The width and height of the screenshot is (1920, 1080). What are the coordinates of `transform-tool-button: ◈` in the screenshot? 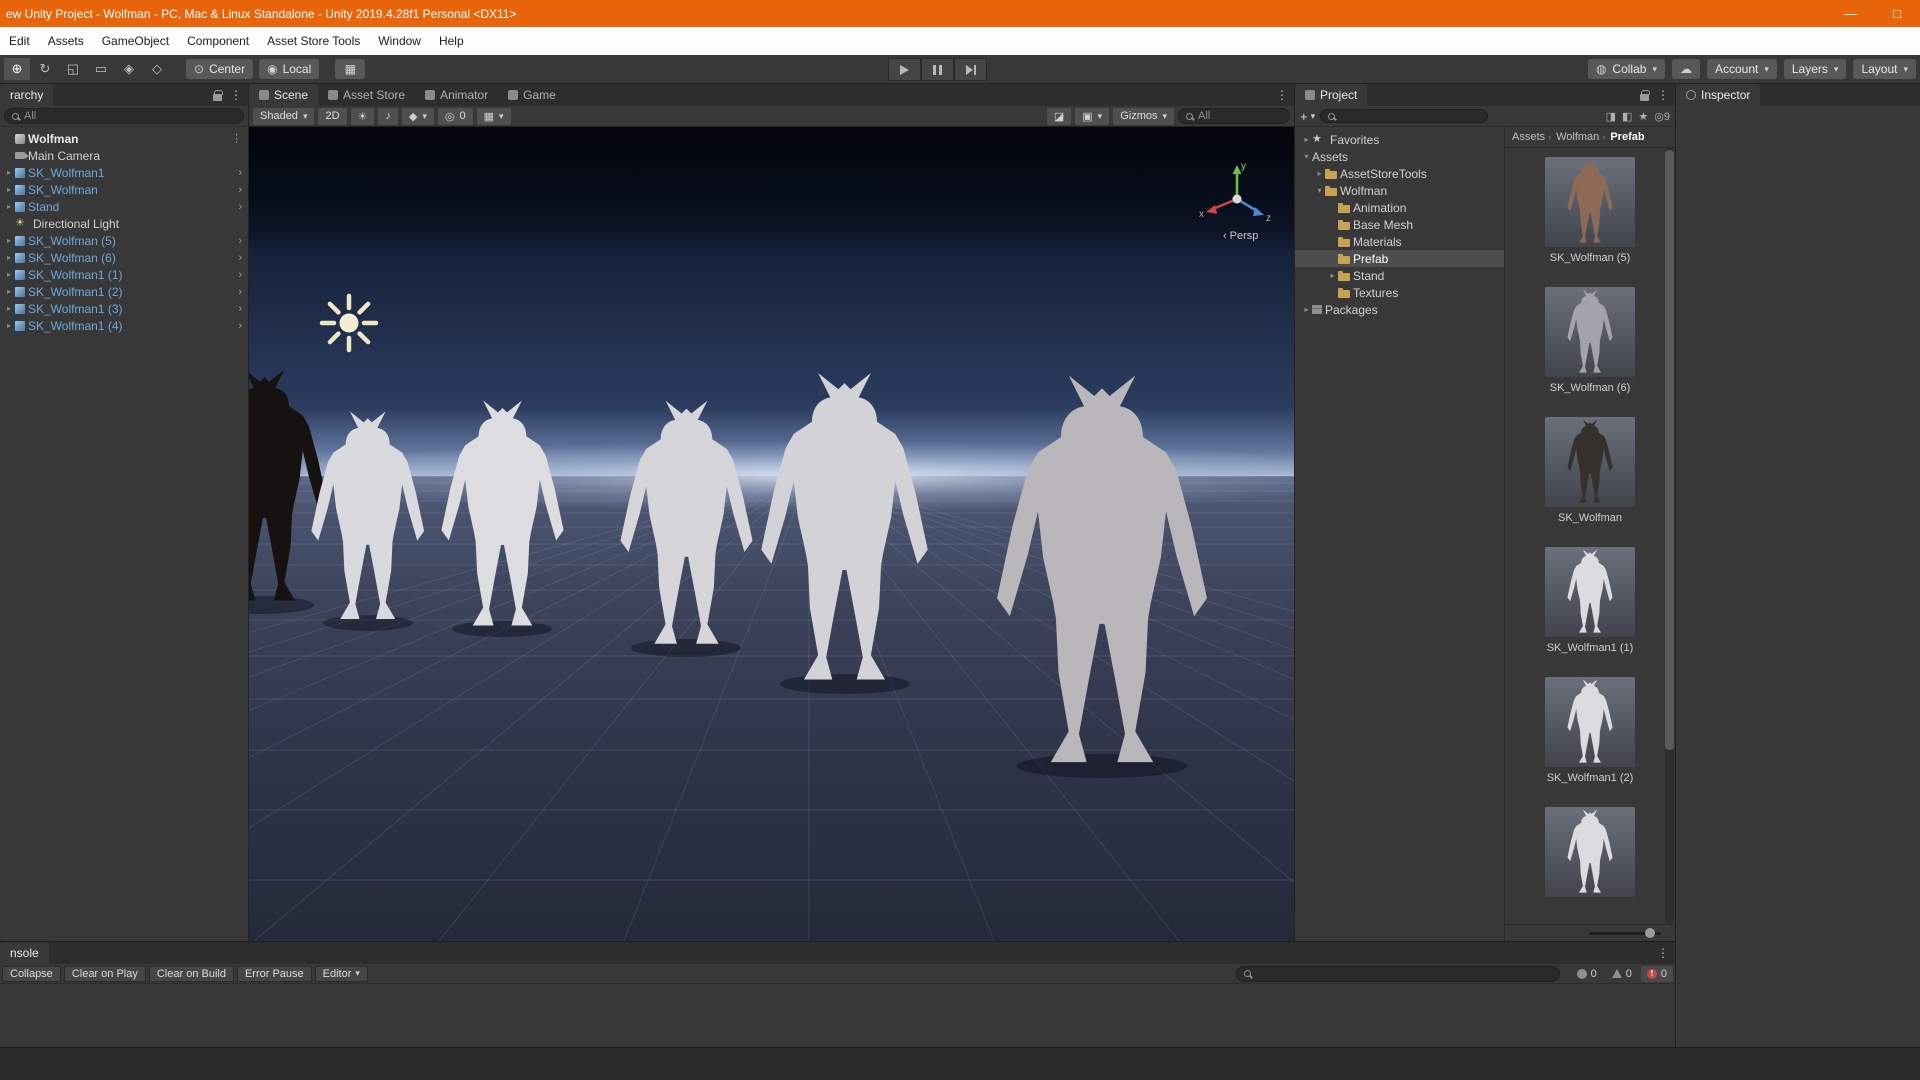 It's located at (129, 69).